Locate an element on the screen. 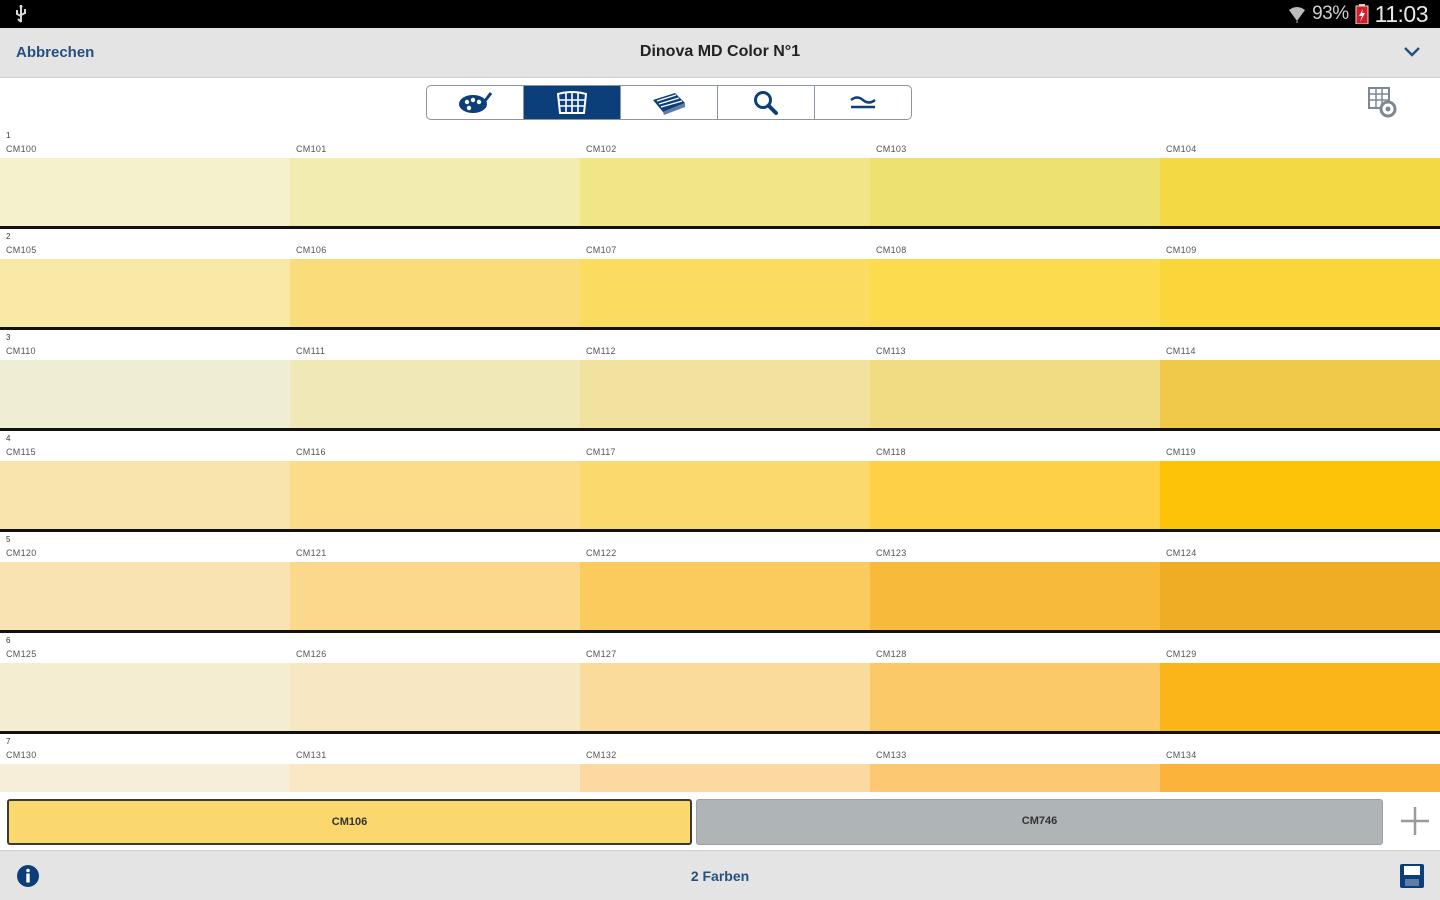 The image size is (1440, 900). tab-color-fan is located at coordinates (669, 102).